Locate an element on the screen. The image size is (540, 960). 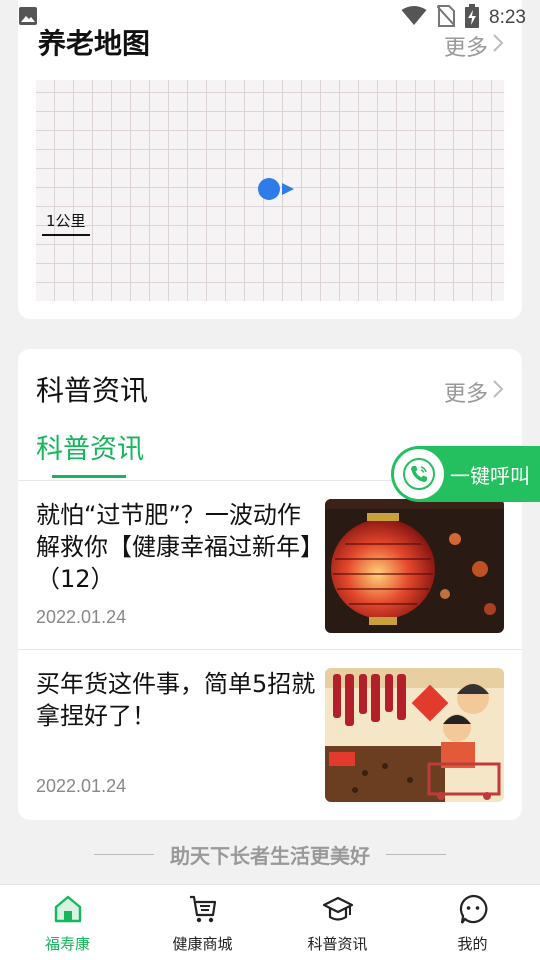
image-icon is located at coordinates (28, 18).